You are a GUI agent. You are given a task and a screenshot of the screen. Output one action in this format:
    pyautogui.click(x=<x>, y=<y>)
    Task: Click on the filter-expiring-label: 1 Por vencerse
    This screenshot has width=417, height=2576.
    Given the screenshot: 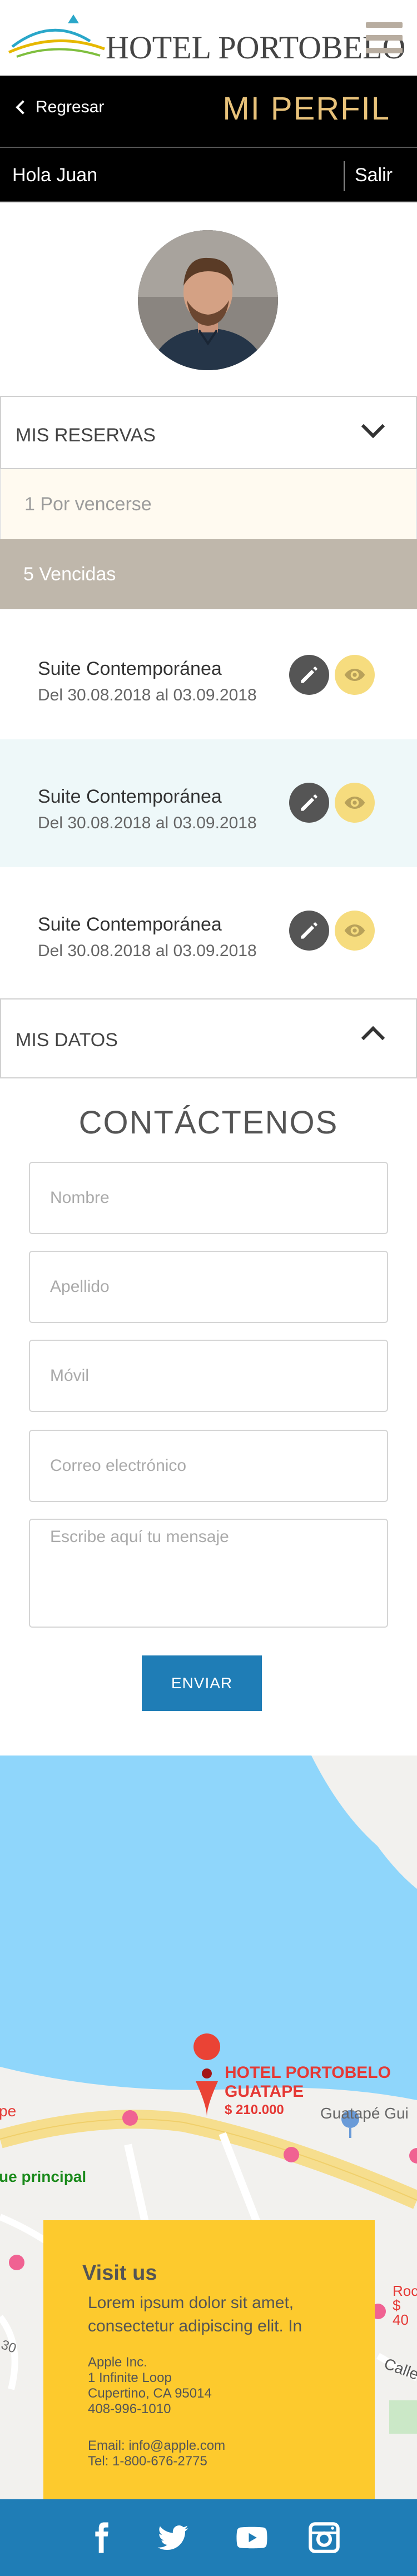 What is the action you would take?
    pyautogui.click(x=88, y=505)
    